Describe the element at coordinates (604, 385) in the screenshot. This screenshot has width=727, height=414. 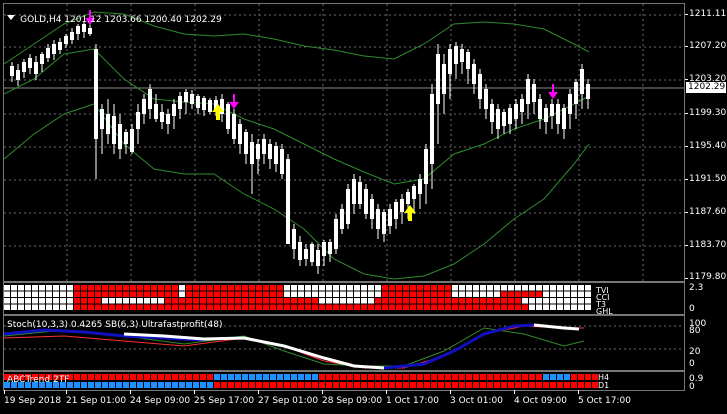
I see `abc-row-label: D1` at that location.